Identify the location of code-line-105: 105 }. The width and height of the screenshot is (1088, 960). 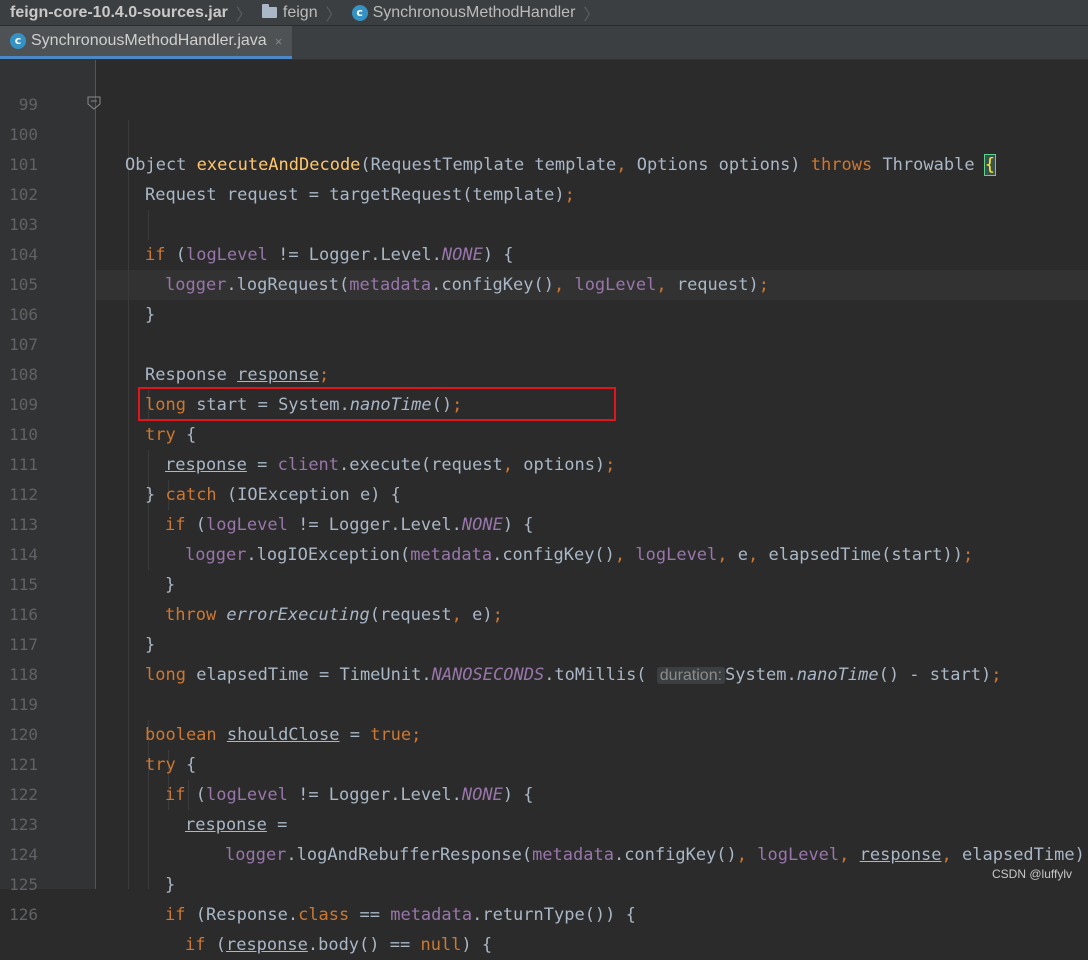
(544, 282).